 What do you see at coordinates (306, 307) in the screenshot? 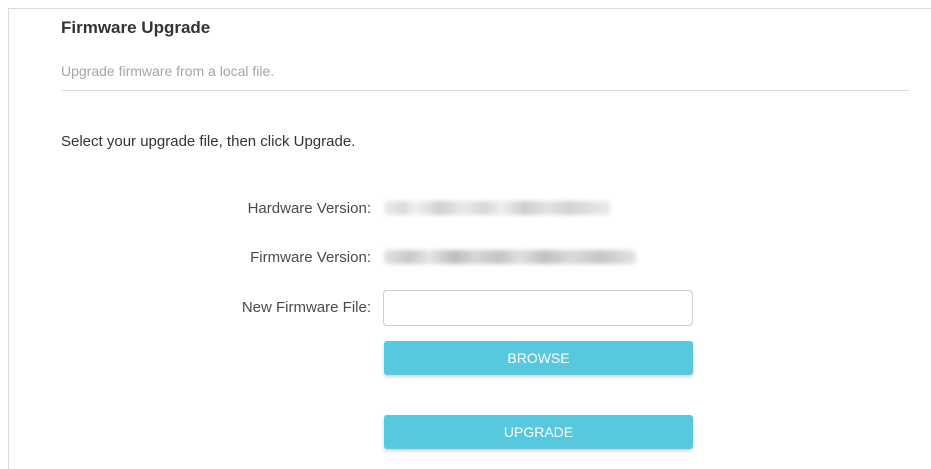
I see `new-firmware-file-label: New Firmware File:` at bounding box center [306, 307].